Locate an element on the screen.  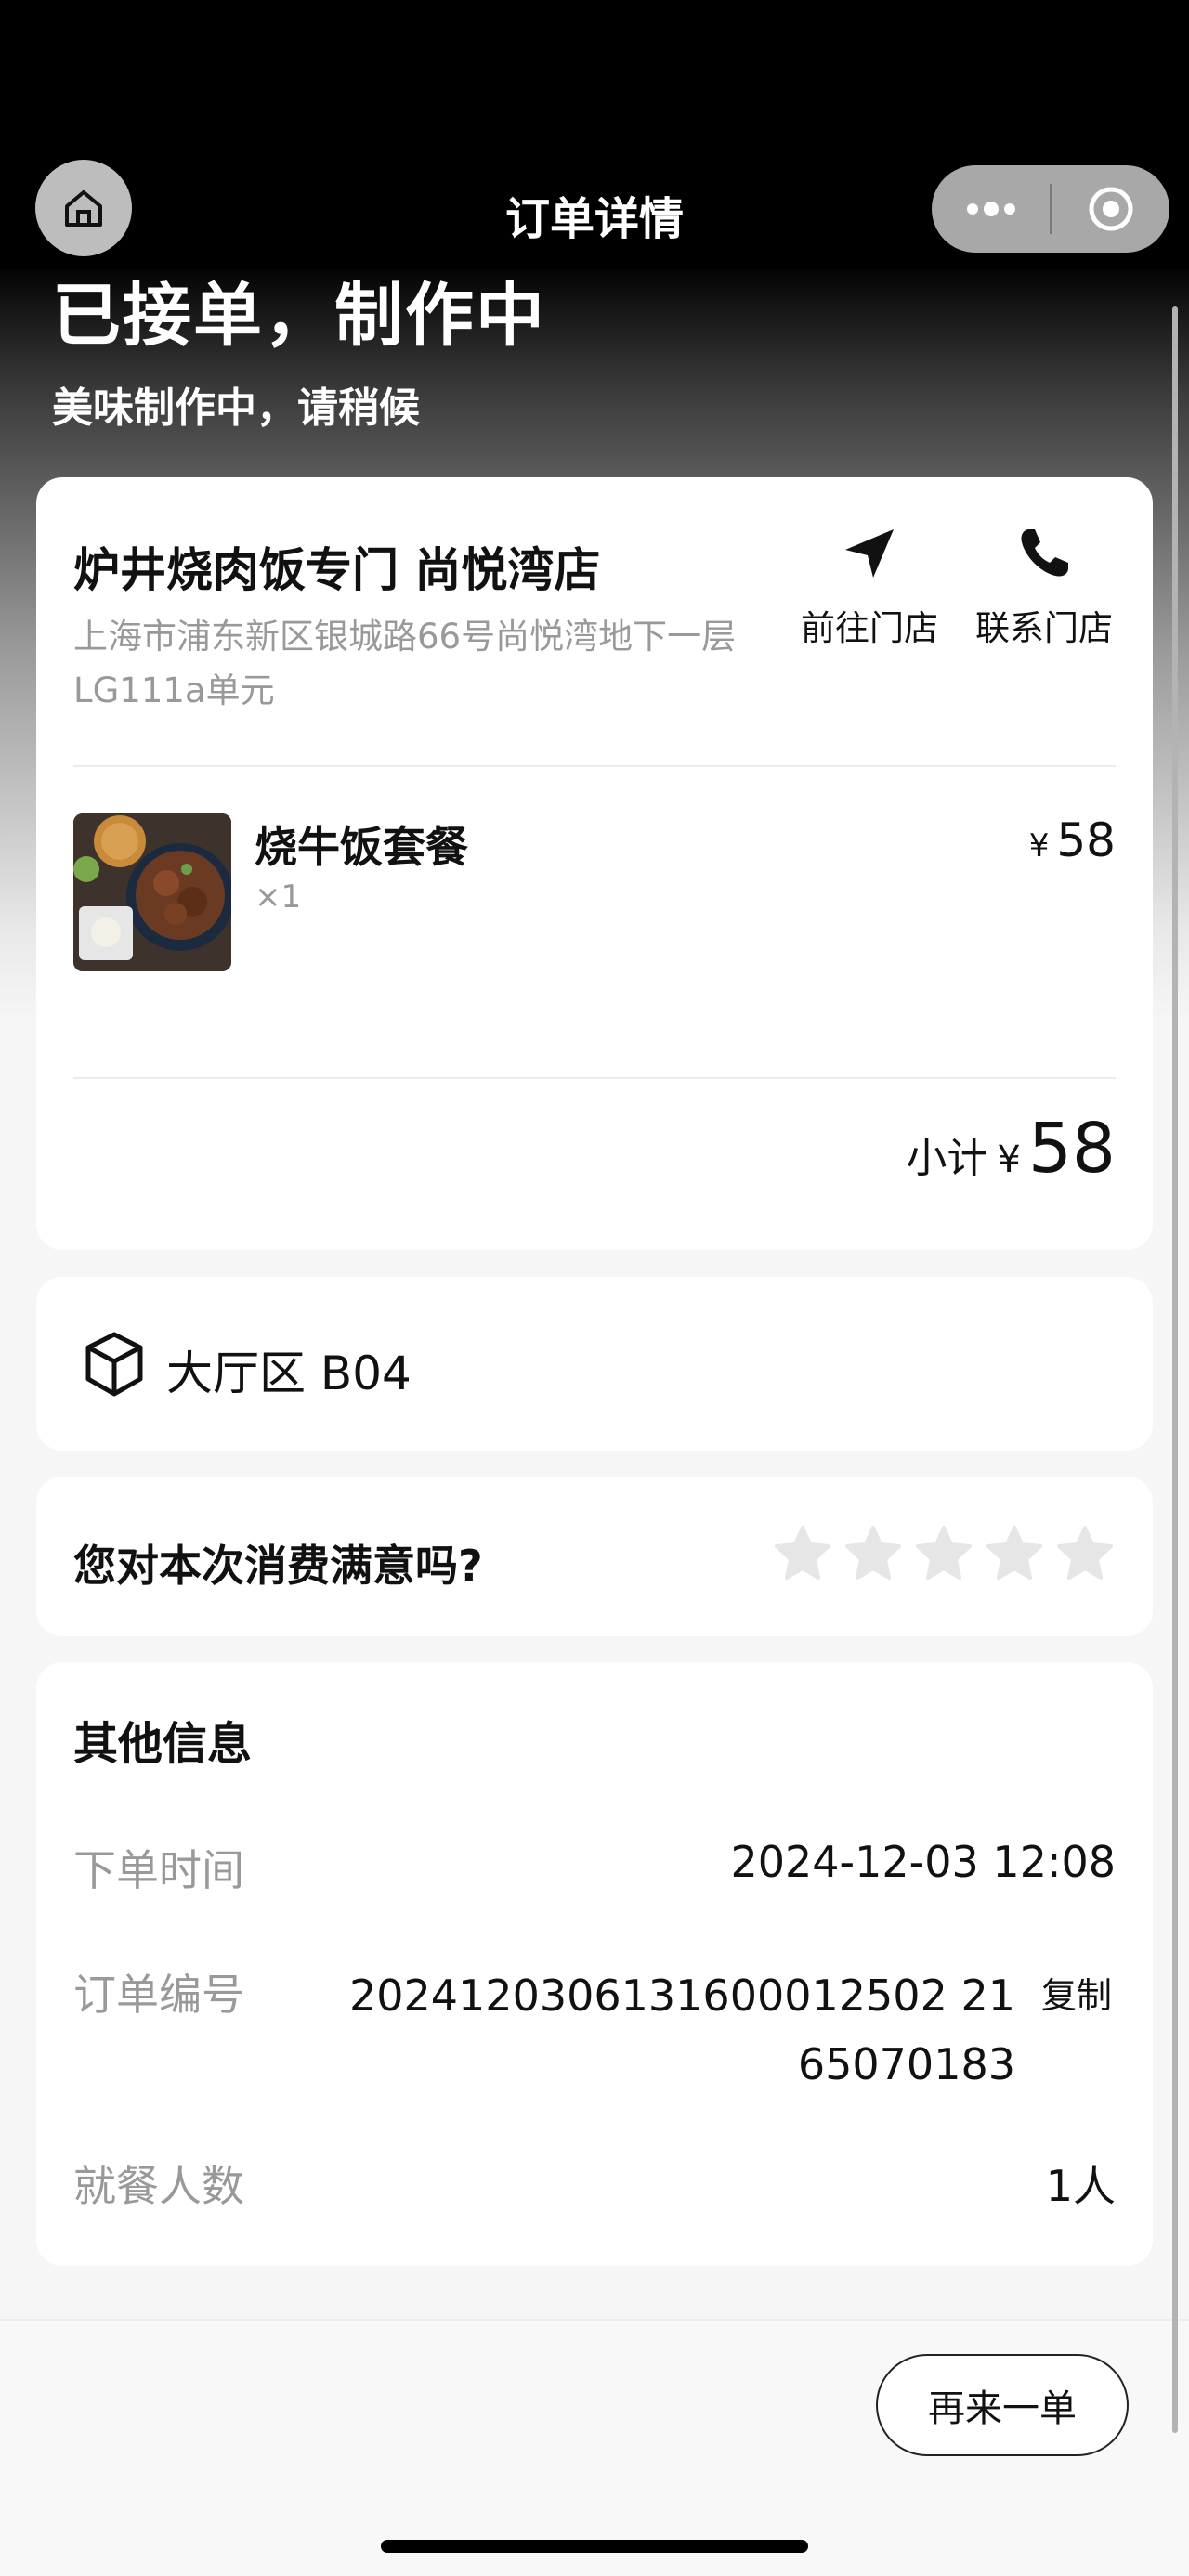
table-card: 大厅区 B04 is located at coordinates (594, 1364).